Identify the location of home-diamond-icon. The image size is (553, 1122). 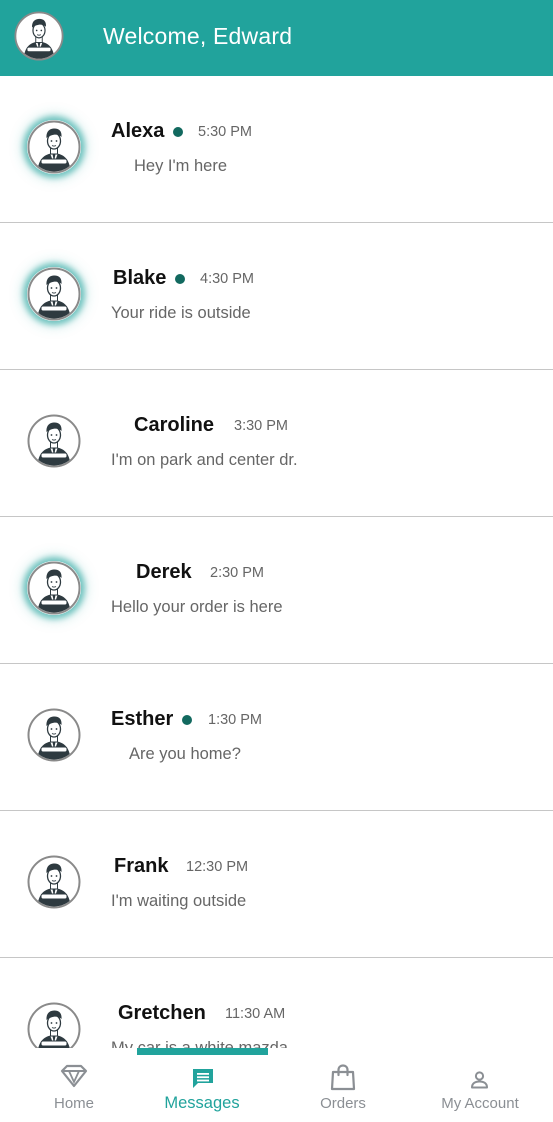
(74, 1076).